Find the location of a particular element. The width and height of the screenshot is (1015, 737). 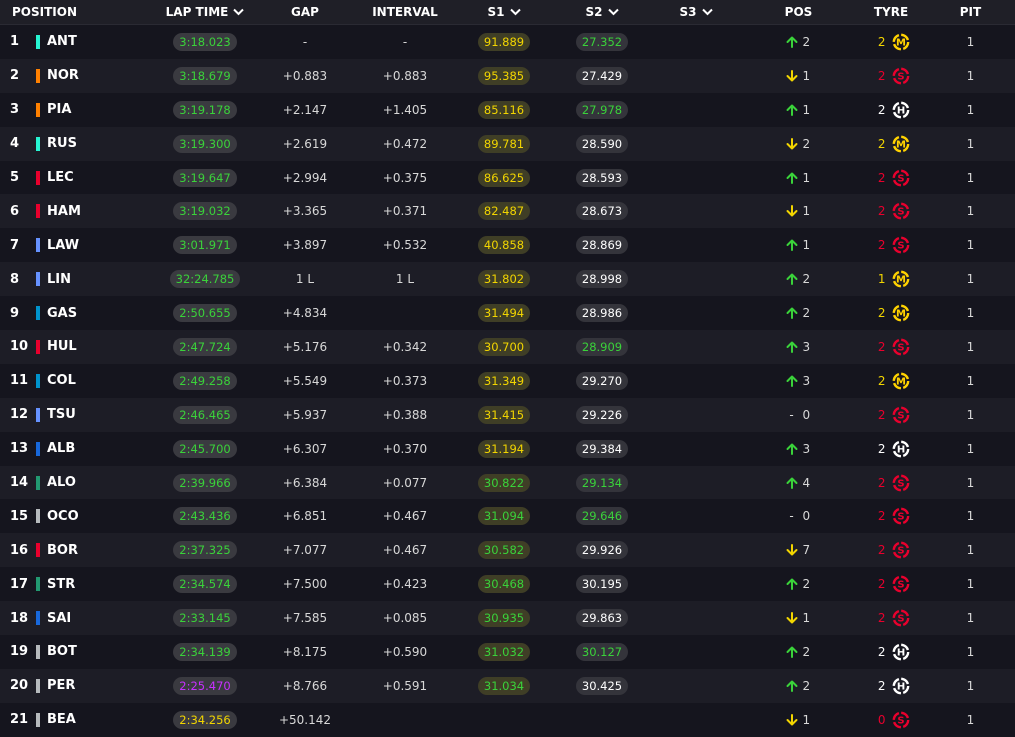

s2-value: 30.127 is located at coordinates (602, 651).